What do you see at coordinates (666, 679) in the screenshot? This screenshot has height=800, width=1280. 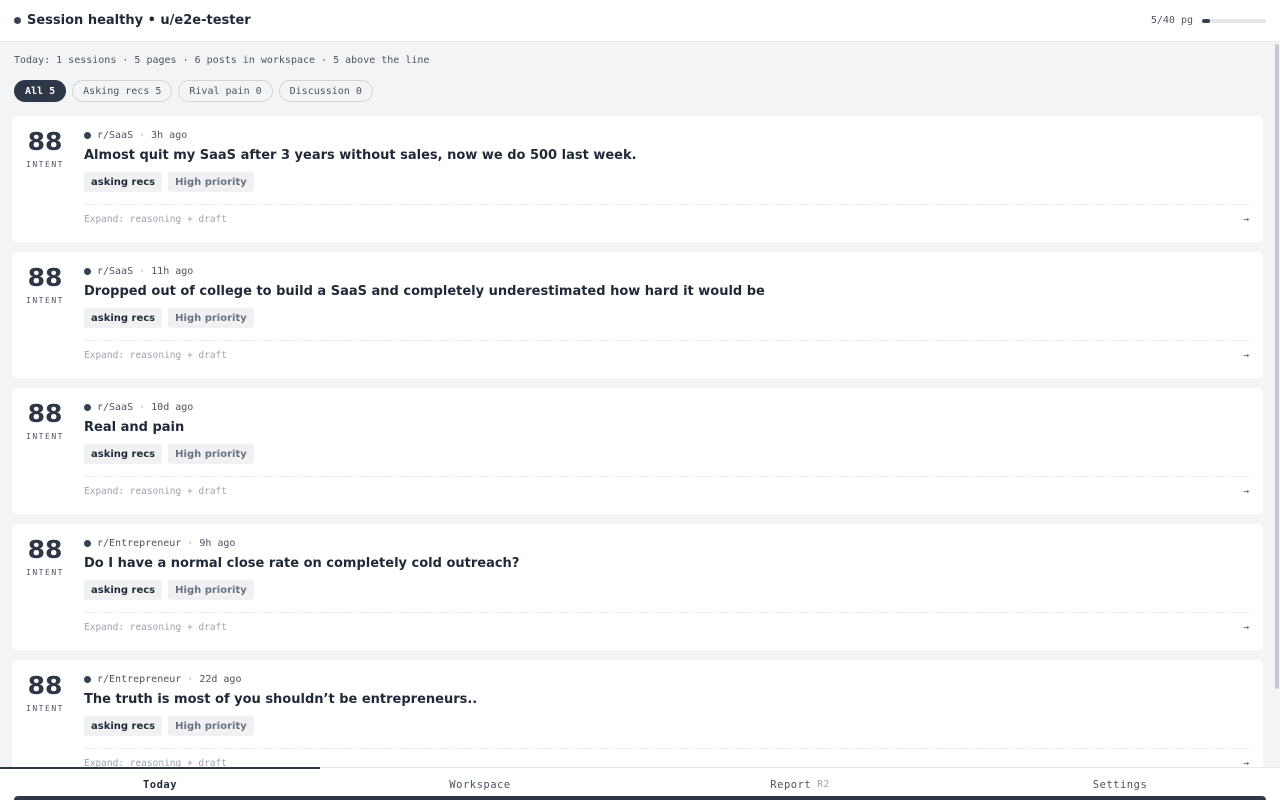 I see `post-meta: r/Entrepreneur · 22d ago` at bounding box center [666, 679].